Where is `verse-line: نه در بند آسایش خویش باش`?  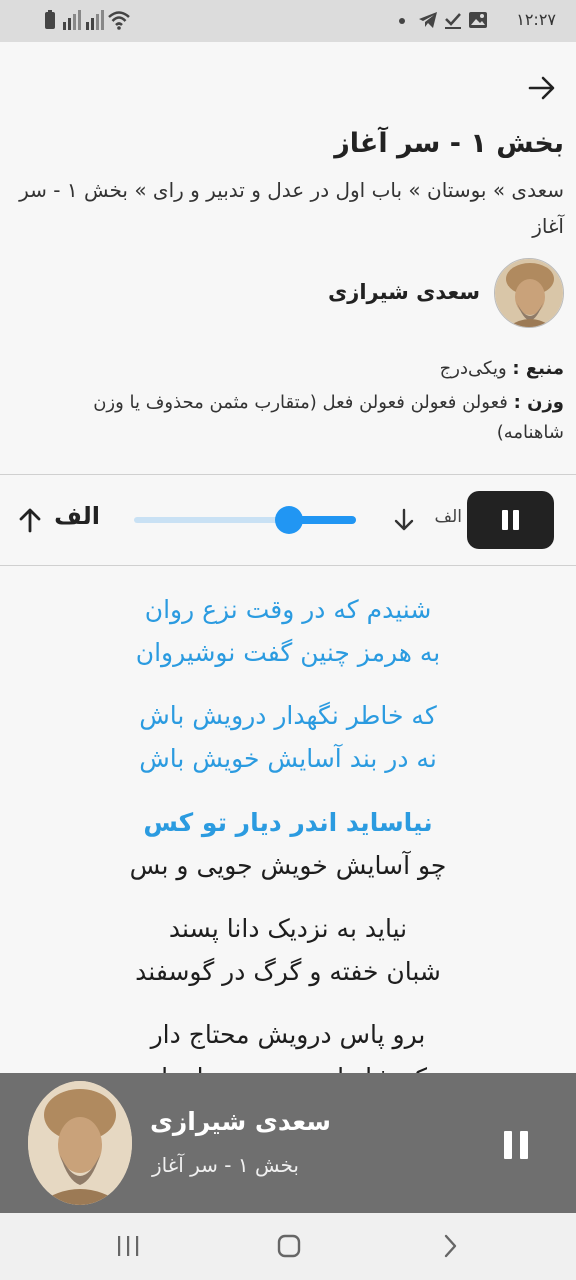 verse-line: نه در بند آسایش خویش باش is located at coordinates (288, 758).